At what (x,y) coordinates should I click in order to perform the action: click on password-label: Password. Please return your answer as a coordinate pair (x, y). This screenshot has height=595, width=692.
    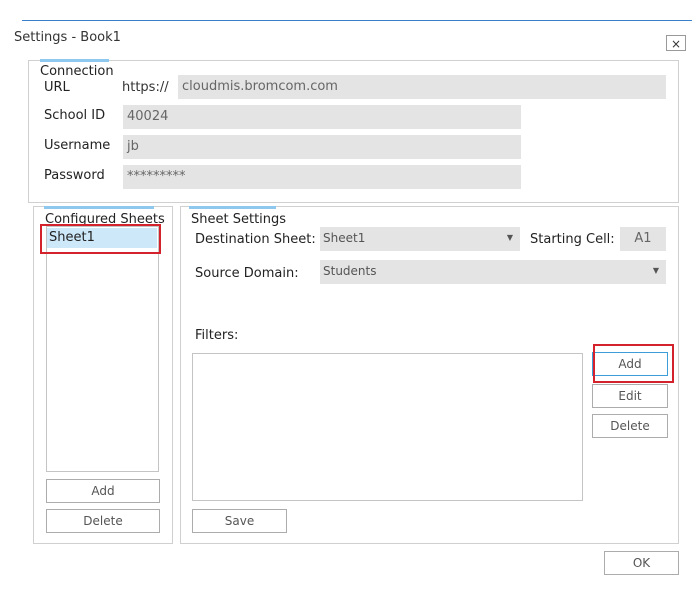
    Looking at the image, I should click on (74, 175).